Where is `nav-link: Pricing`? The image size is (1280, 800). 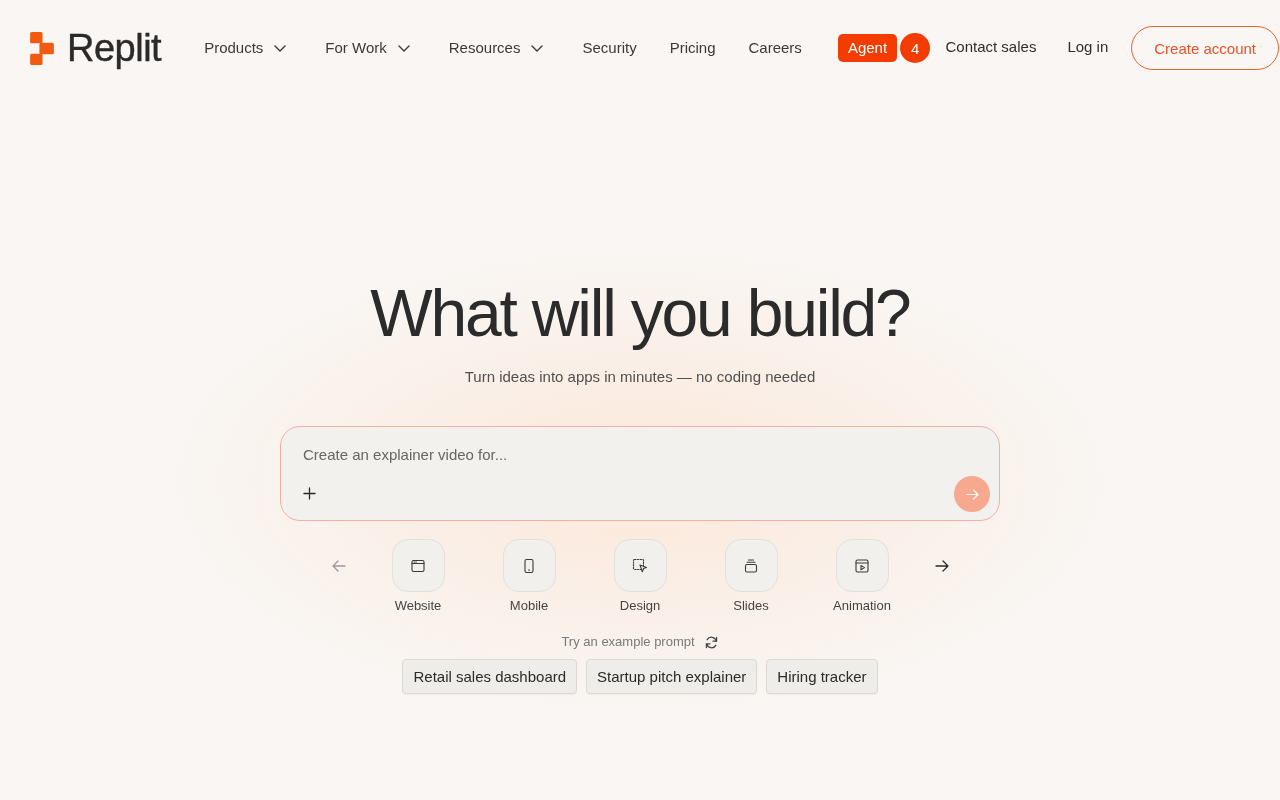 nav-link: Pricing is located at coordinates (692, 48).